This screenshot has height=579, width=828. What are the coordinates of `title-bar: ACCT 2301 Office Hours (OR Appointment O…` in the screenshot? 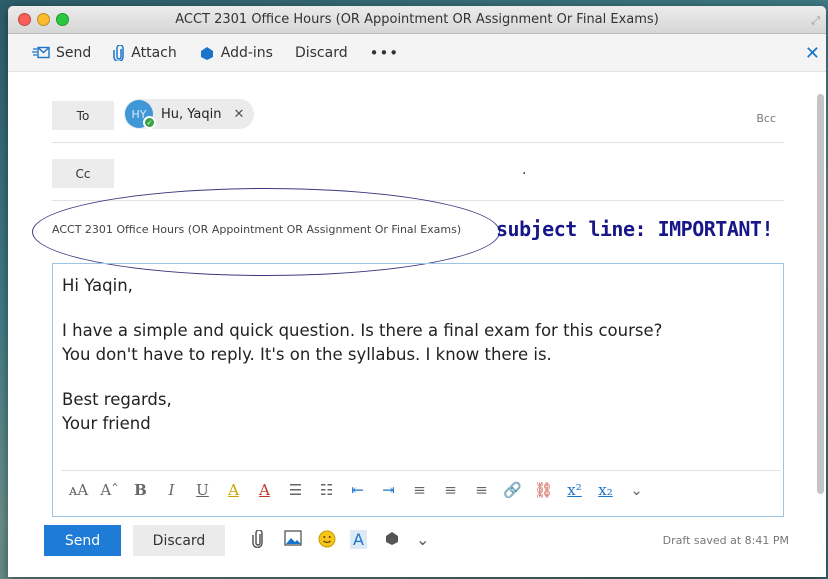 It's located at (417, 20).